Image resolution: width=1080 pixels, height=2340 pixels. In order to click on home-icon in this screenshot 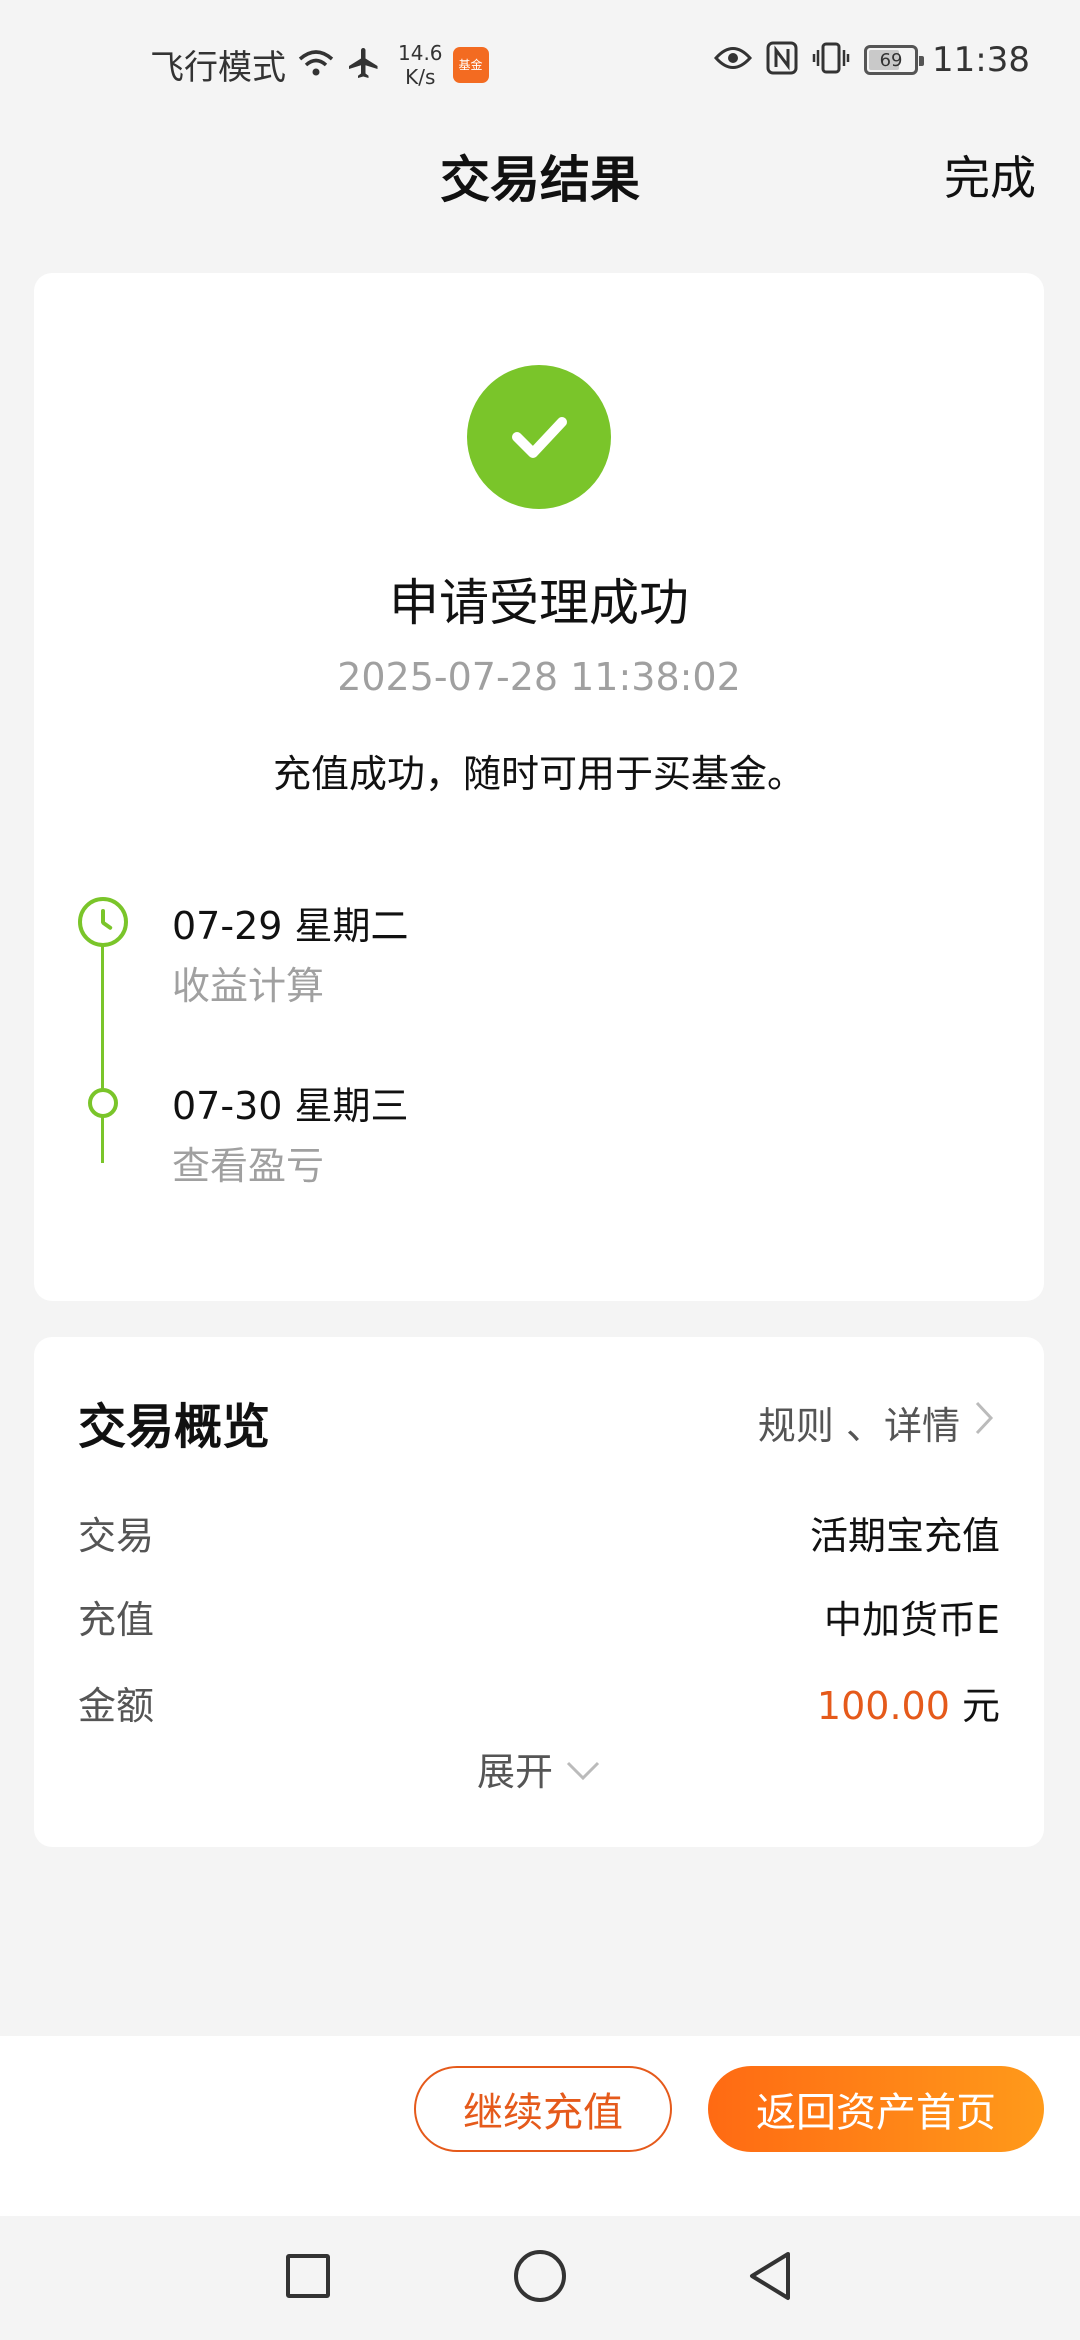, I will do `click(540, 2276)`.